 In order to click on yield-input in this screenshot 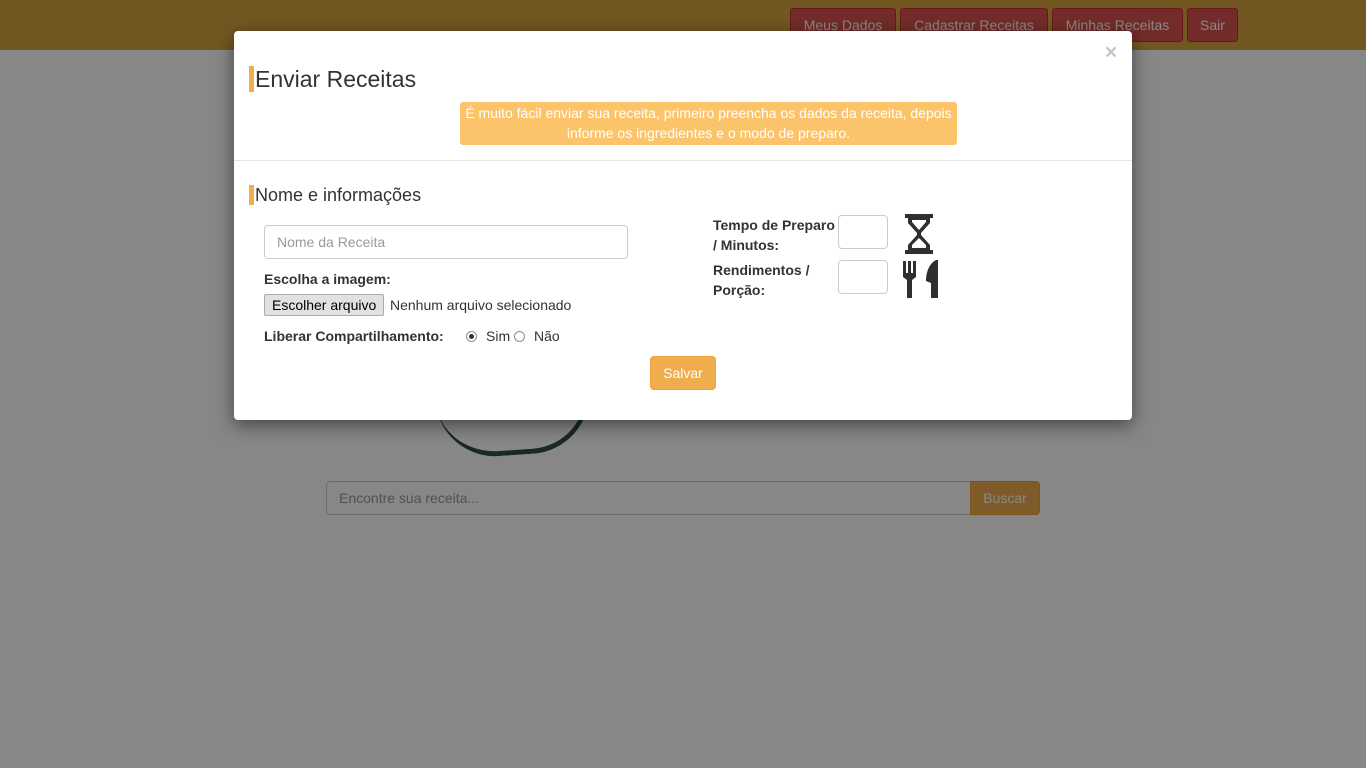, I will do `click(863, 277)`.